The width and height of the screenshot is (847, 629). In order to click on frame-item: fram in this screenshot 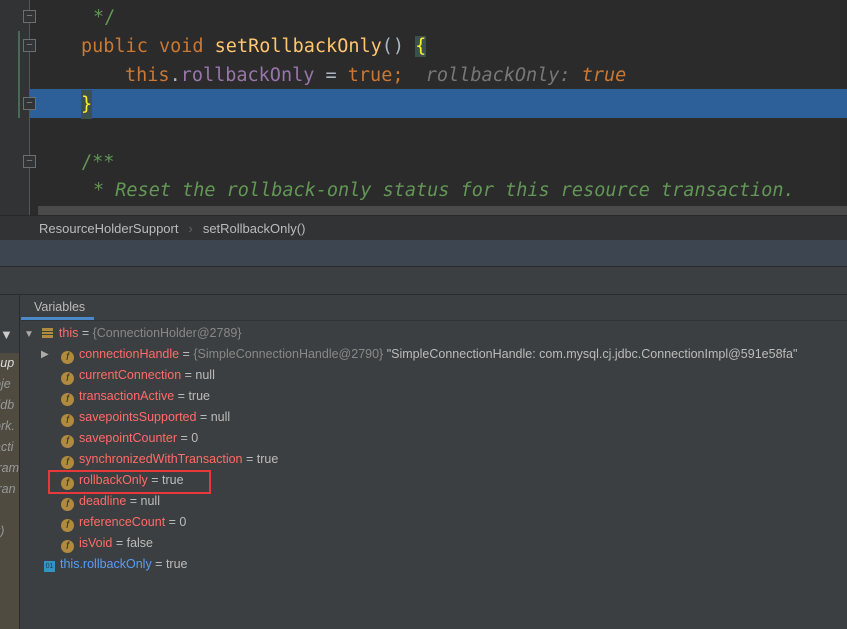, I will do `click(9, 468)`.